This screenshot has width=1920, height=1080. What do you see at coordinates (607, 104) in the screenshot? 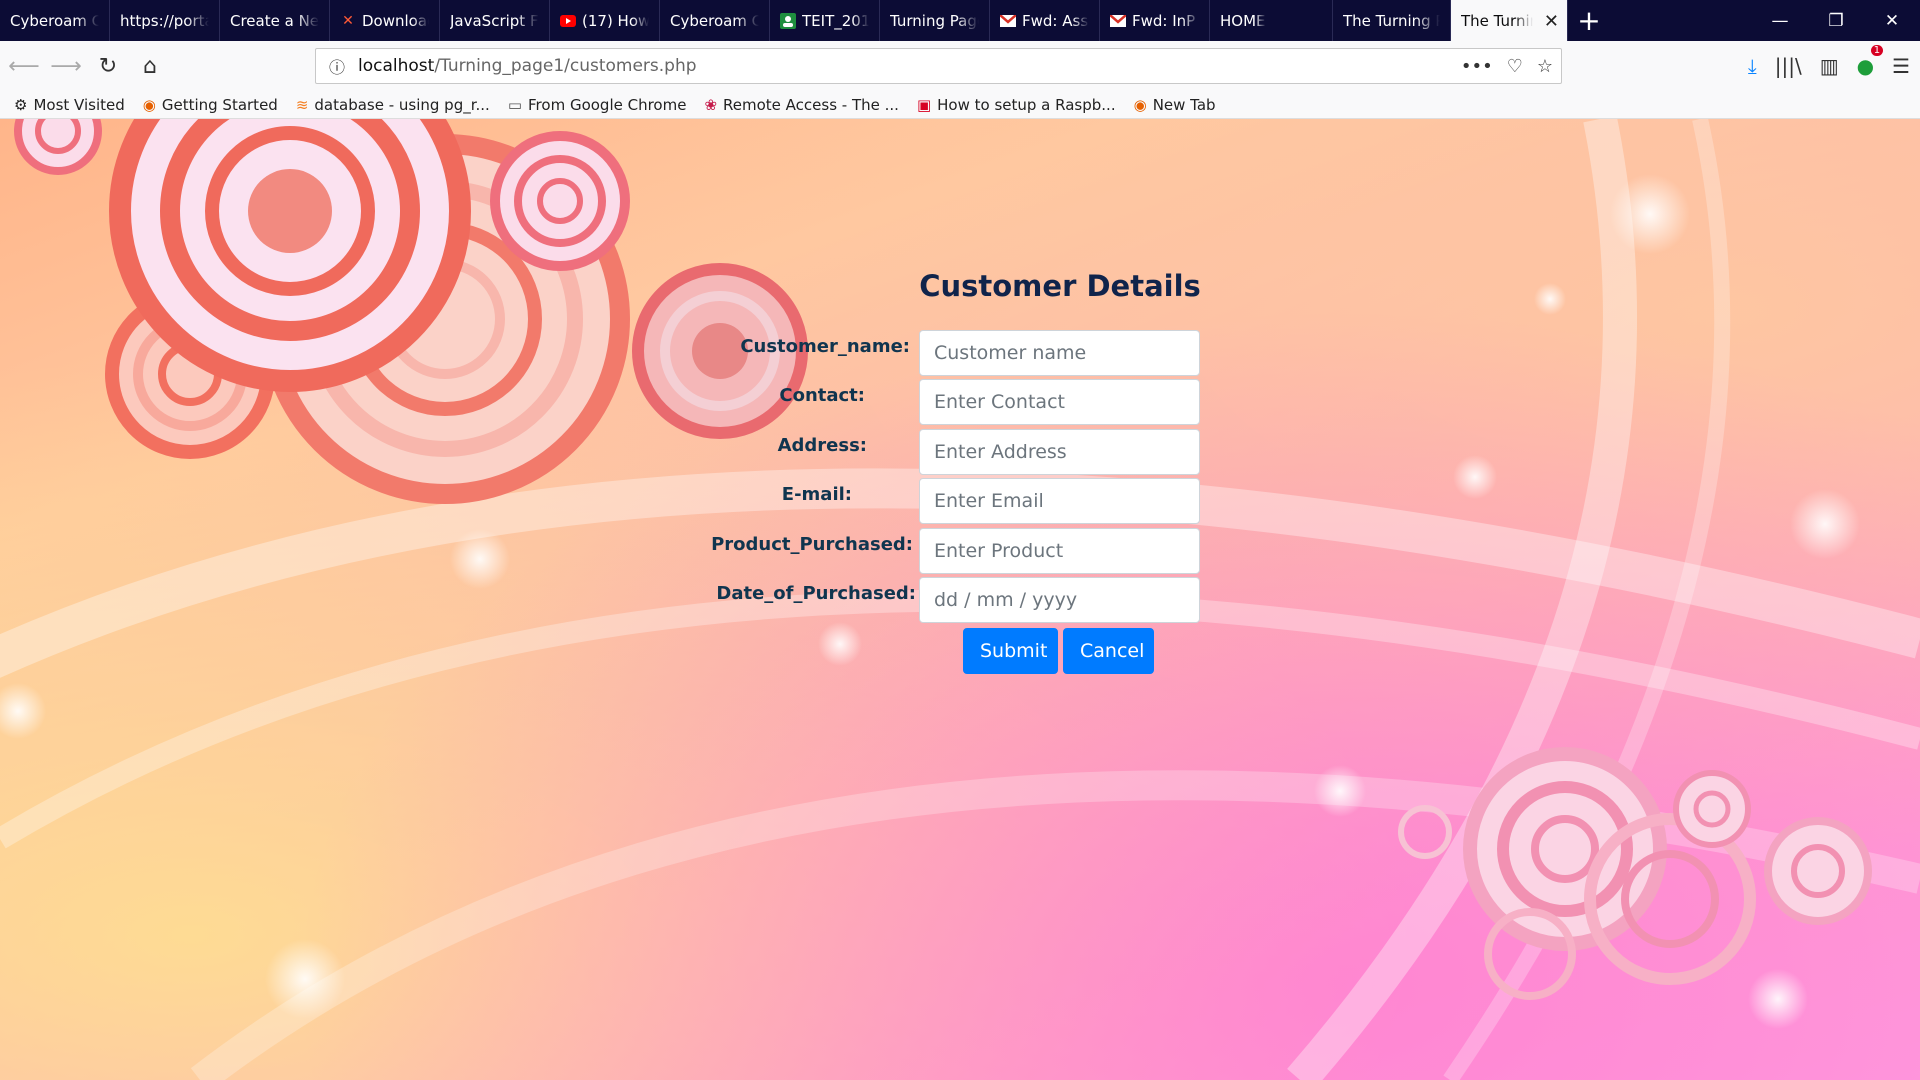
I see `bookmark-label: From Google Chrome` at bounding box center [607, 104].